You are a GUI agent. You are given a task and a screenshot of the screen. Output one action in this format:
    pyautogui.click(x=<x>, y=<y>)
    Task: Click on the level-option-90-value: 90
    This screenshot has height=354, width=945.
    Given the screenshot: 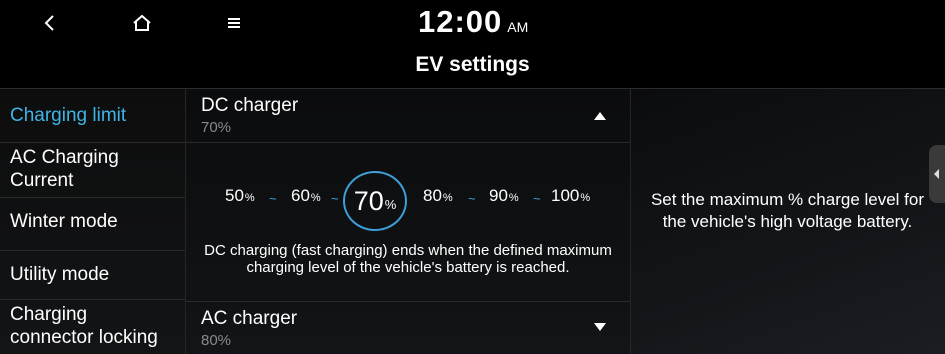 What is the action you would take?
    pyautogui.click(x=498, y=195)
    